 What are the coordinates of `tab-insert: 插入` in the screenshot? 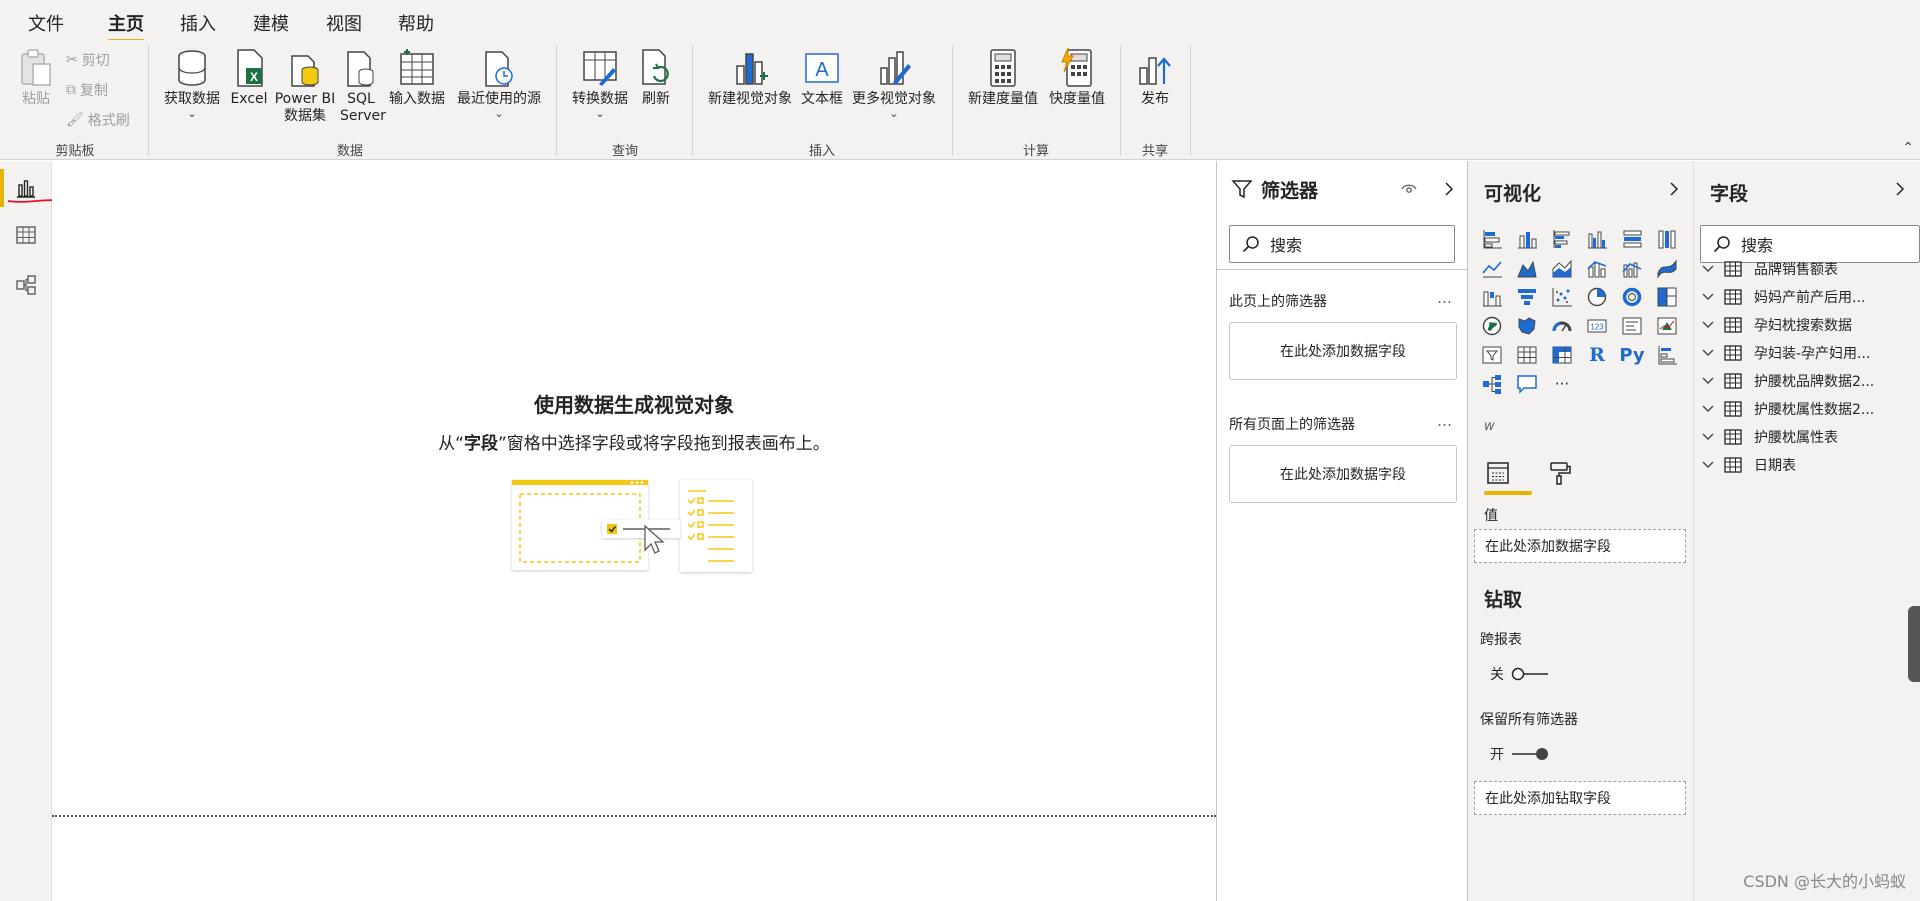 It's located at (198, 23).